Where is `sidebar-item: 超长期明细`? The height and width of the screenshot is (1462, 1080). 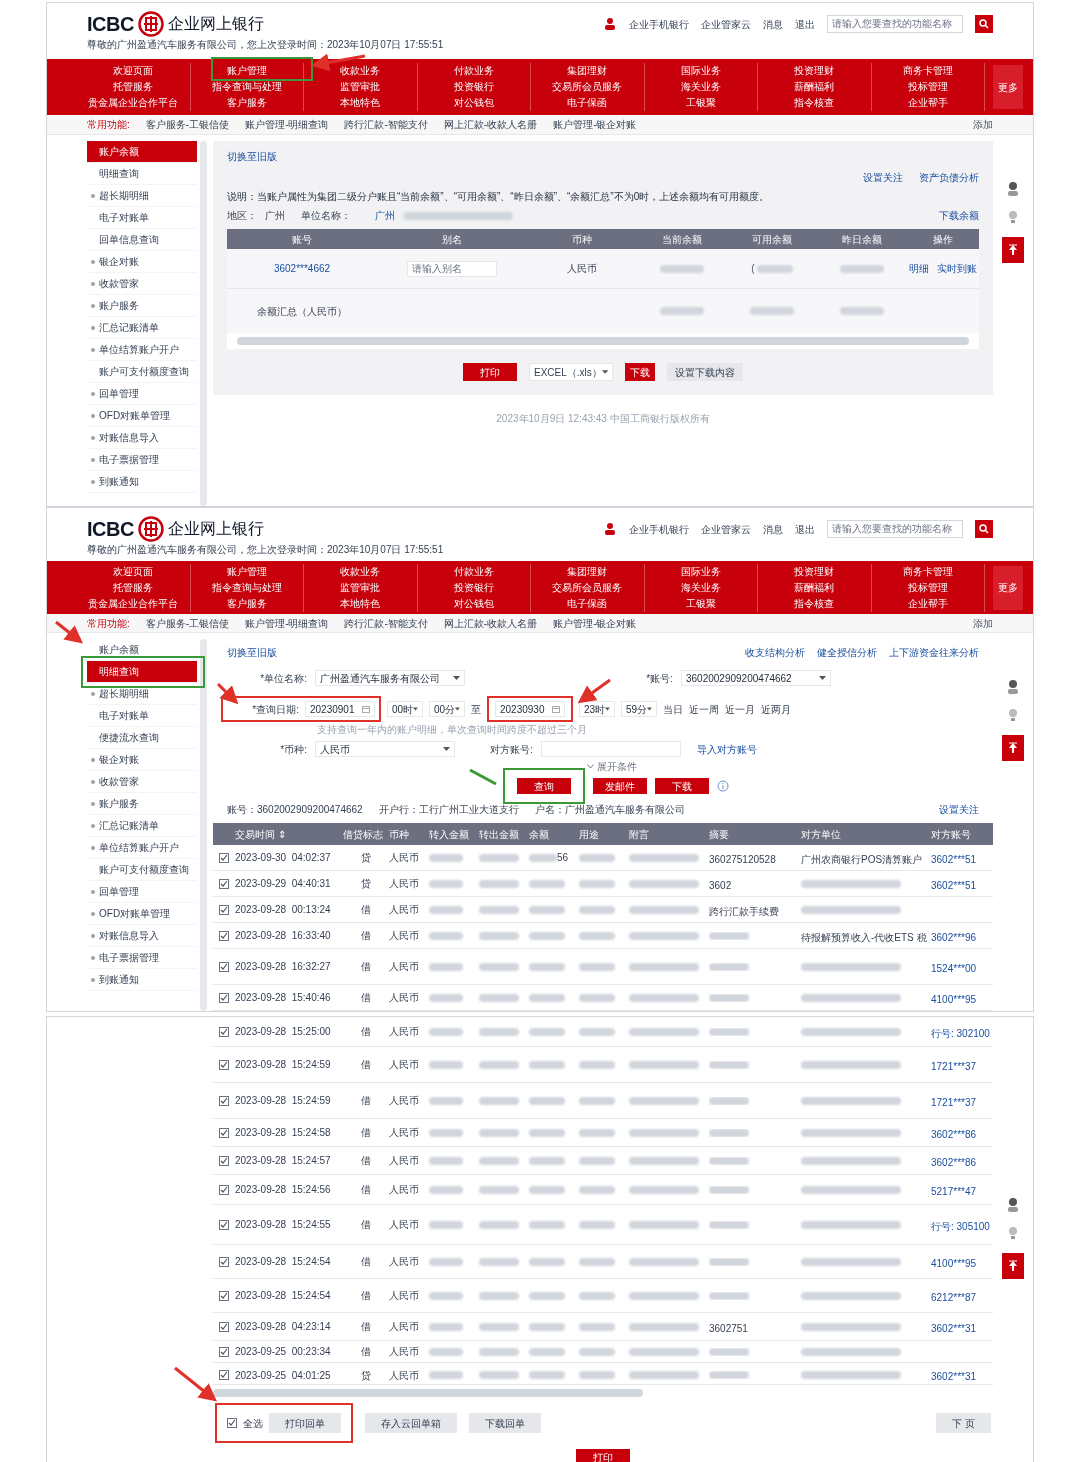 sidebar-item: 超长期明细 is located at coordinates (142, 694).